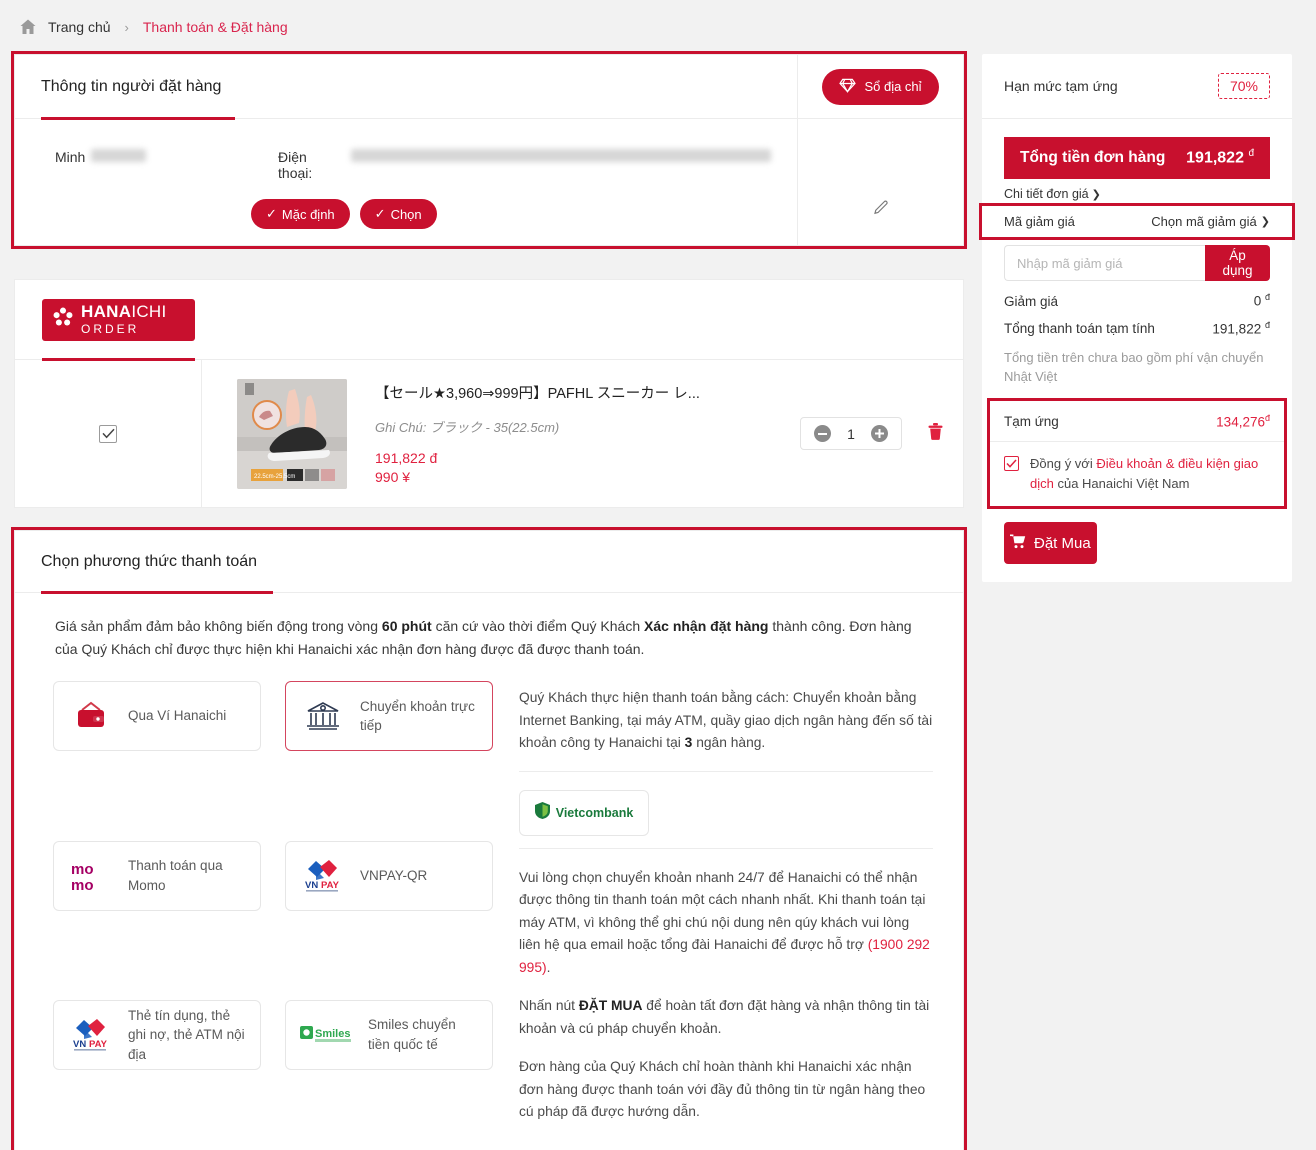  I want to click on shop-header: HANAICHI ORDER, so click(489, 320).